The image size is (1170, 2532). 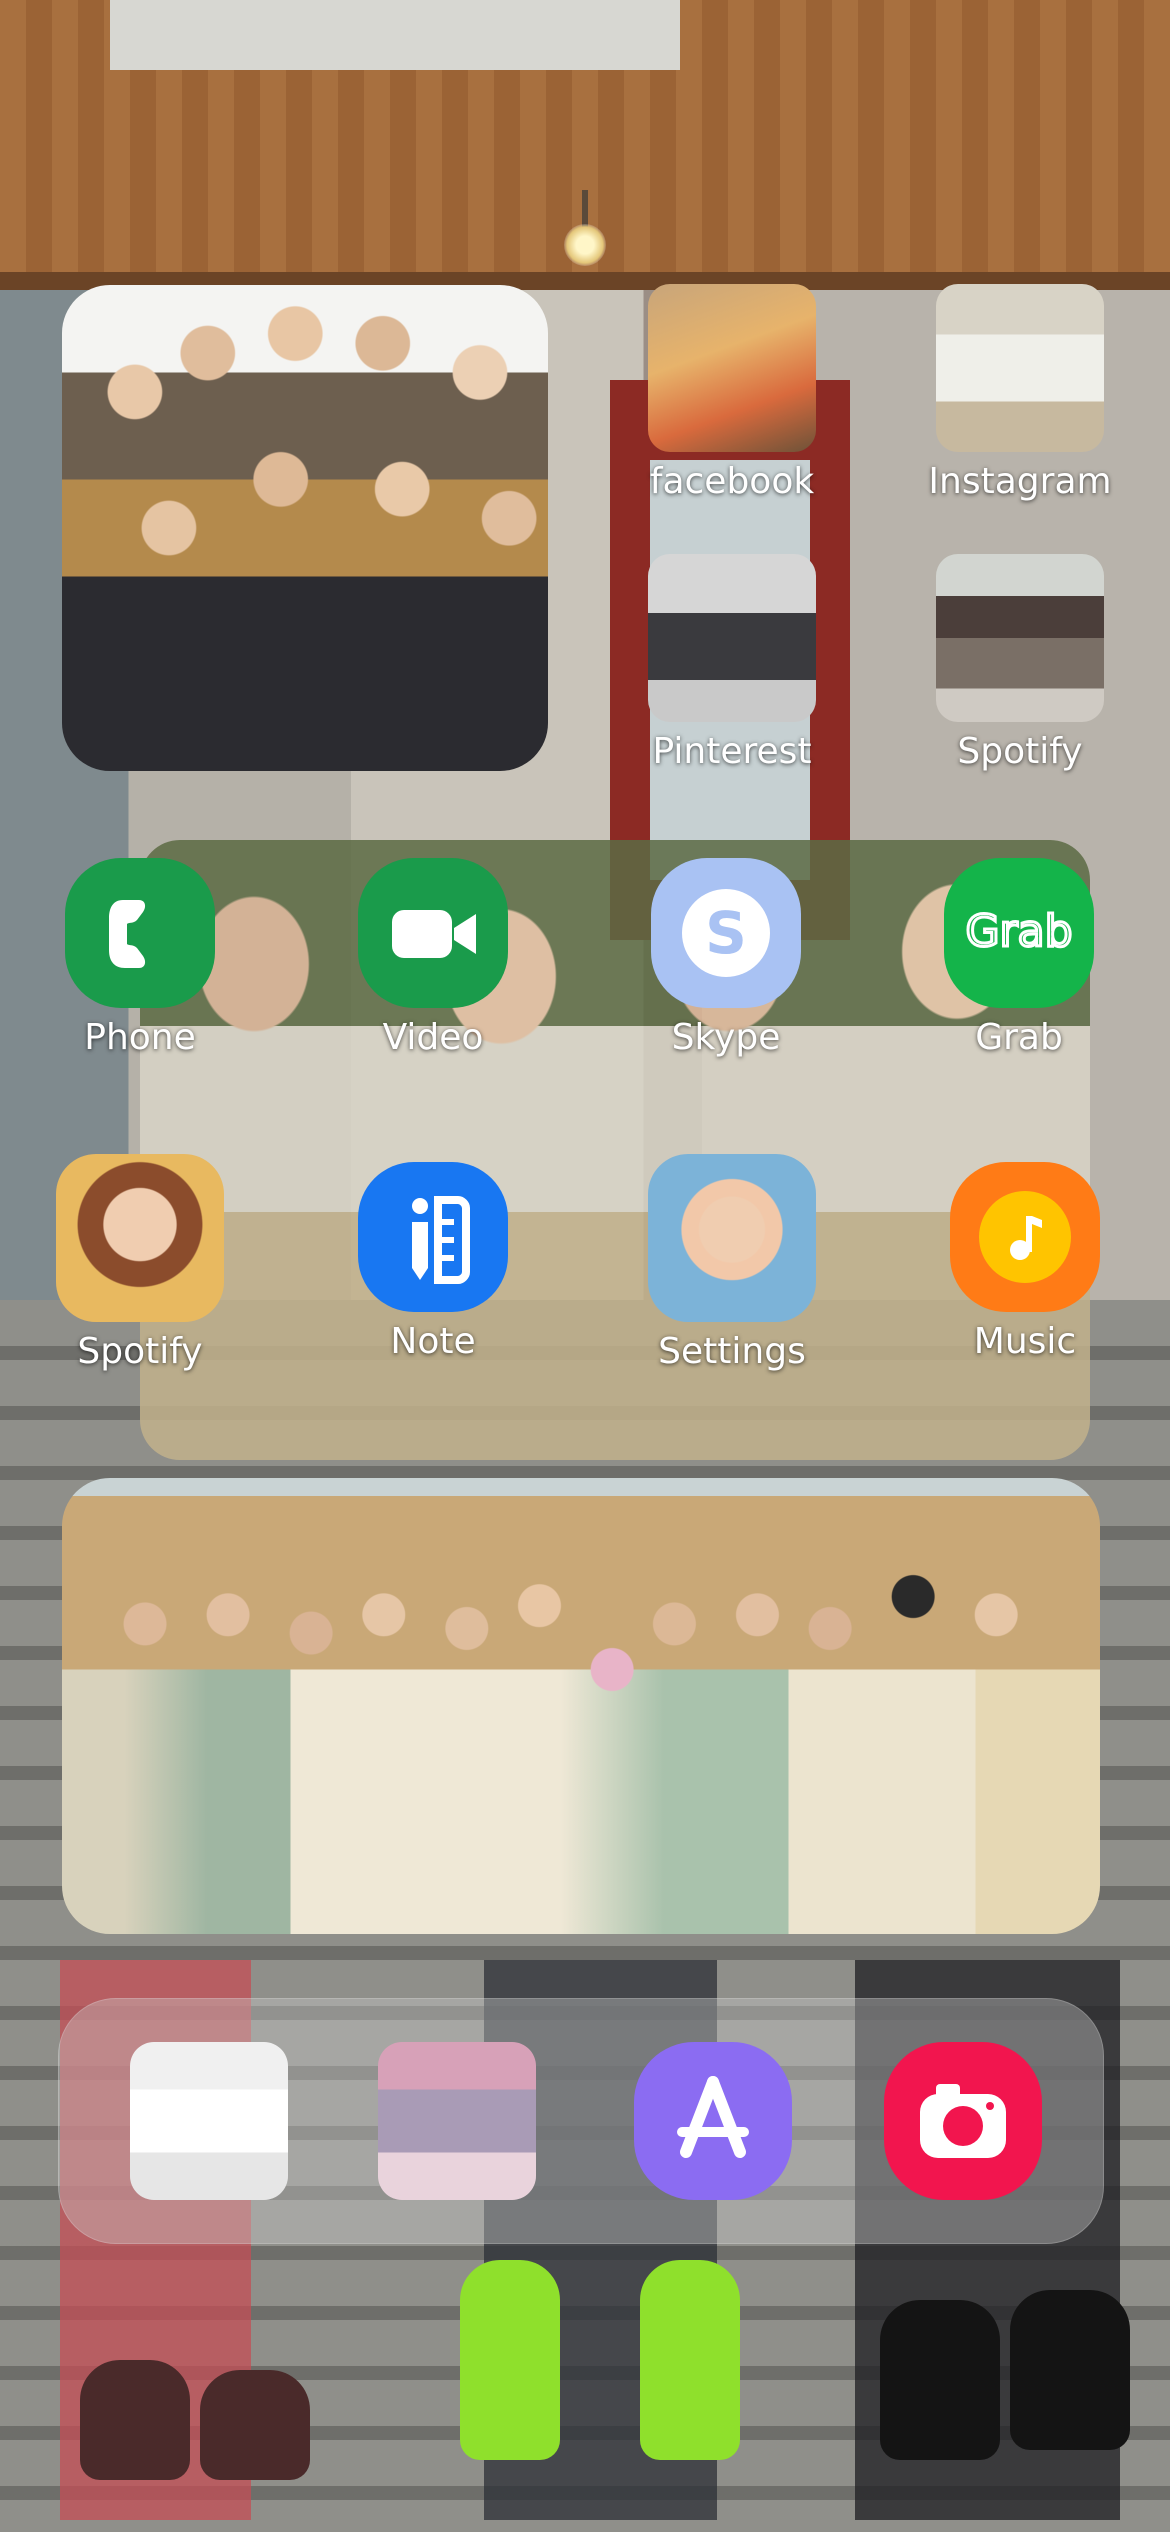 I want to click on app-pinterest: Pinterest, so click(x=732, y=664).